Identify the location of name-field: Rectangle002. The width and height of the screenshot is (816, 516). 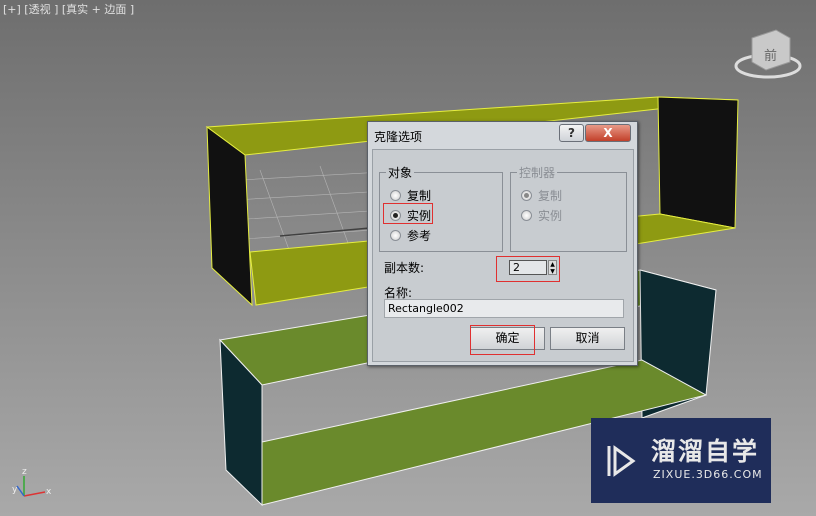
(504, 308).